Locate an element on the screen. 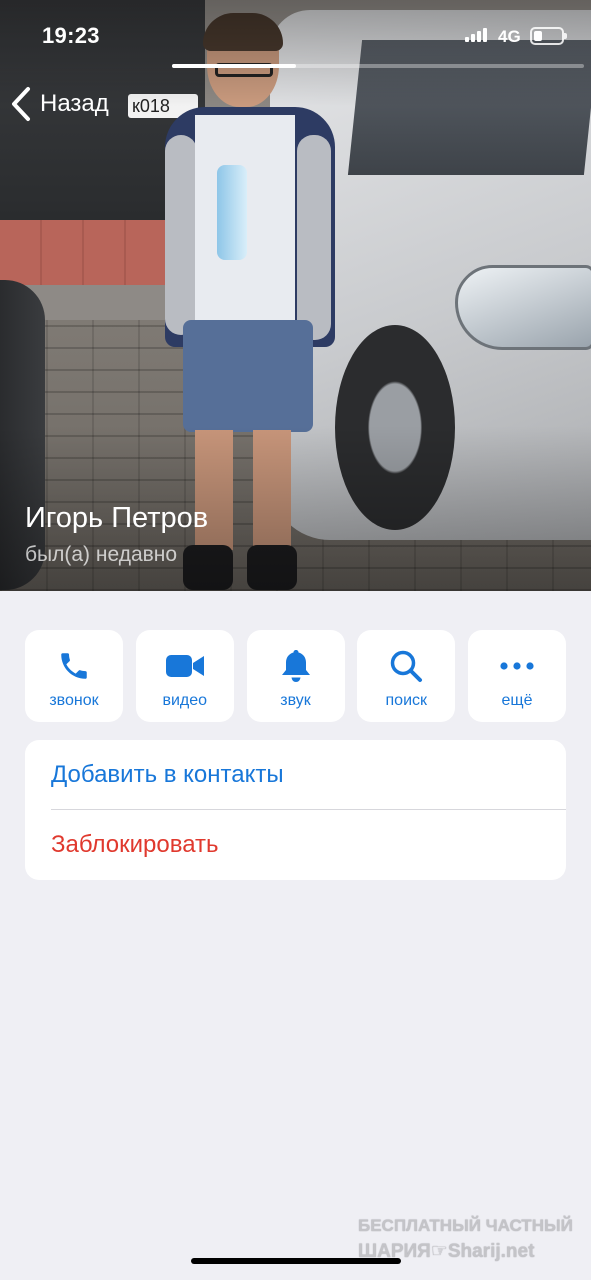 The width and height of the screenshot is (591, 1280). battery-icon is located at coordinates (548, 36).